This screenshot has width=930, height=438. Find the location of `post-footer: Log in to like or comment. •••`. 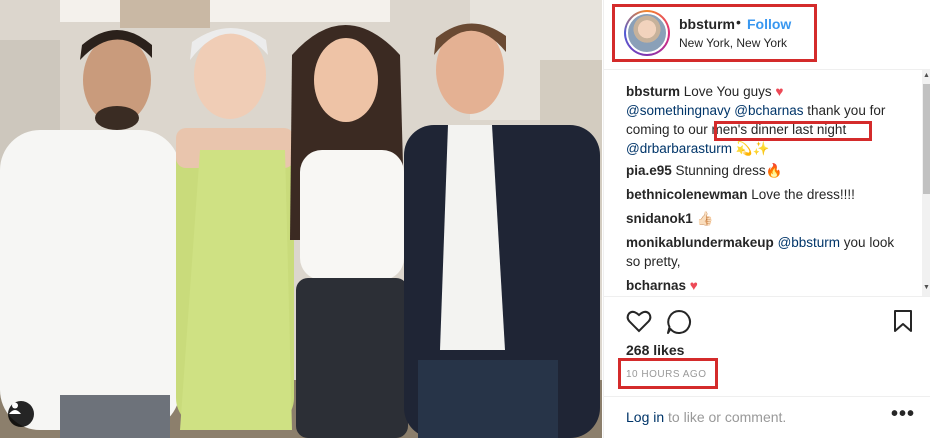

post-footer: Log in to like or comment. ••• is located at coordinates (767, 417).